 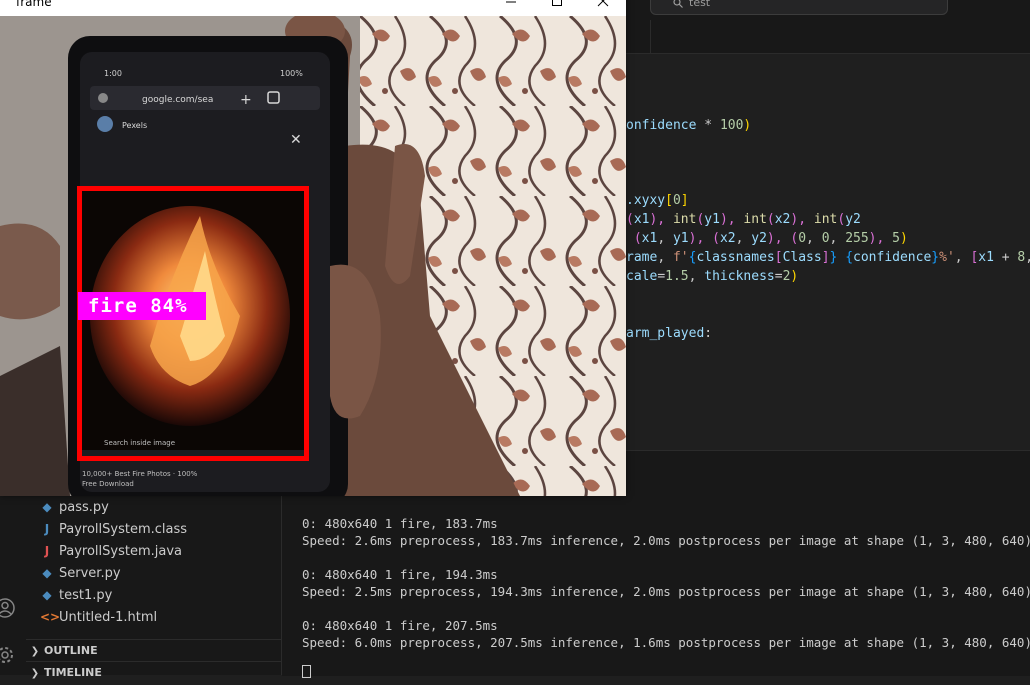 What do you see at coordinates (108, 484) in the screenshot?
I see `phone-footer-line2: Free Download` at bounding box center [108, 484].